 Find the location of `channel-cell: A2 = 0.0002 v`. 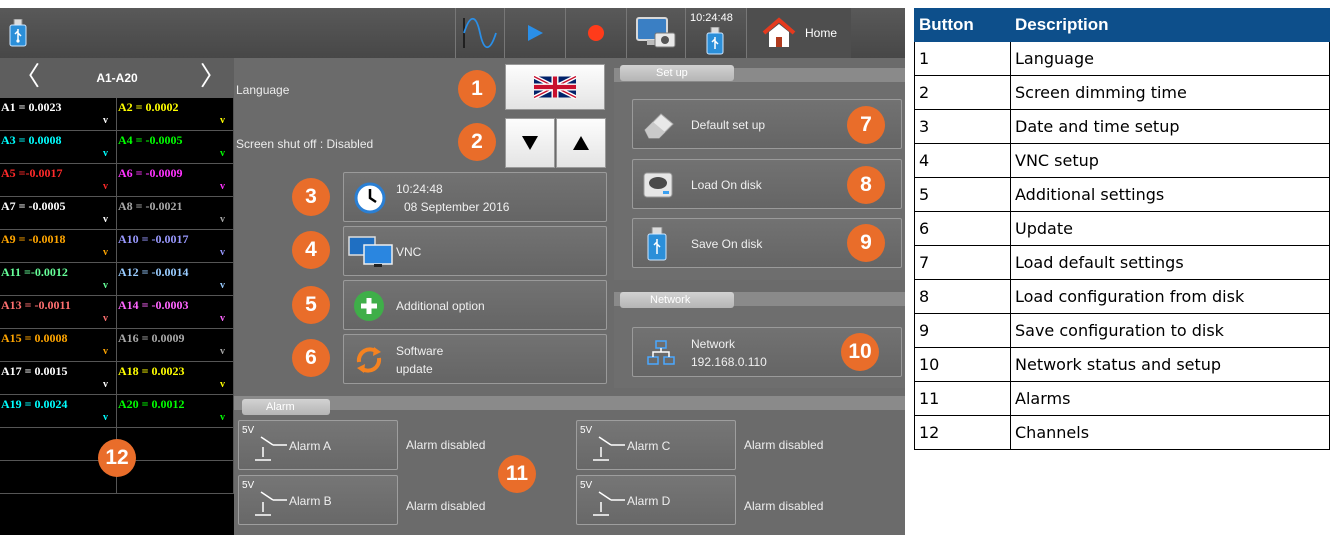

channel-cell: A2 = 0.0002 v is located at coordinates (175, 114).